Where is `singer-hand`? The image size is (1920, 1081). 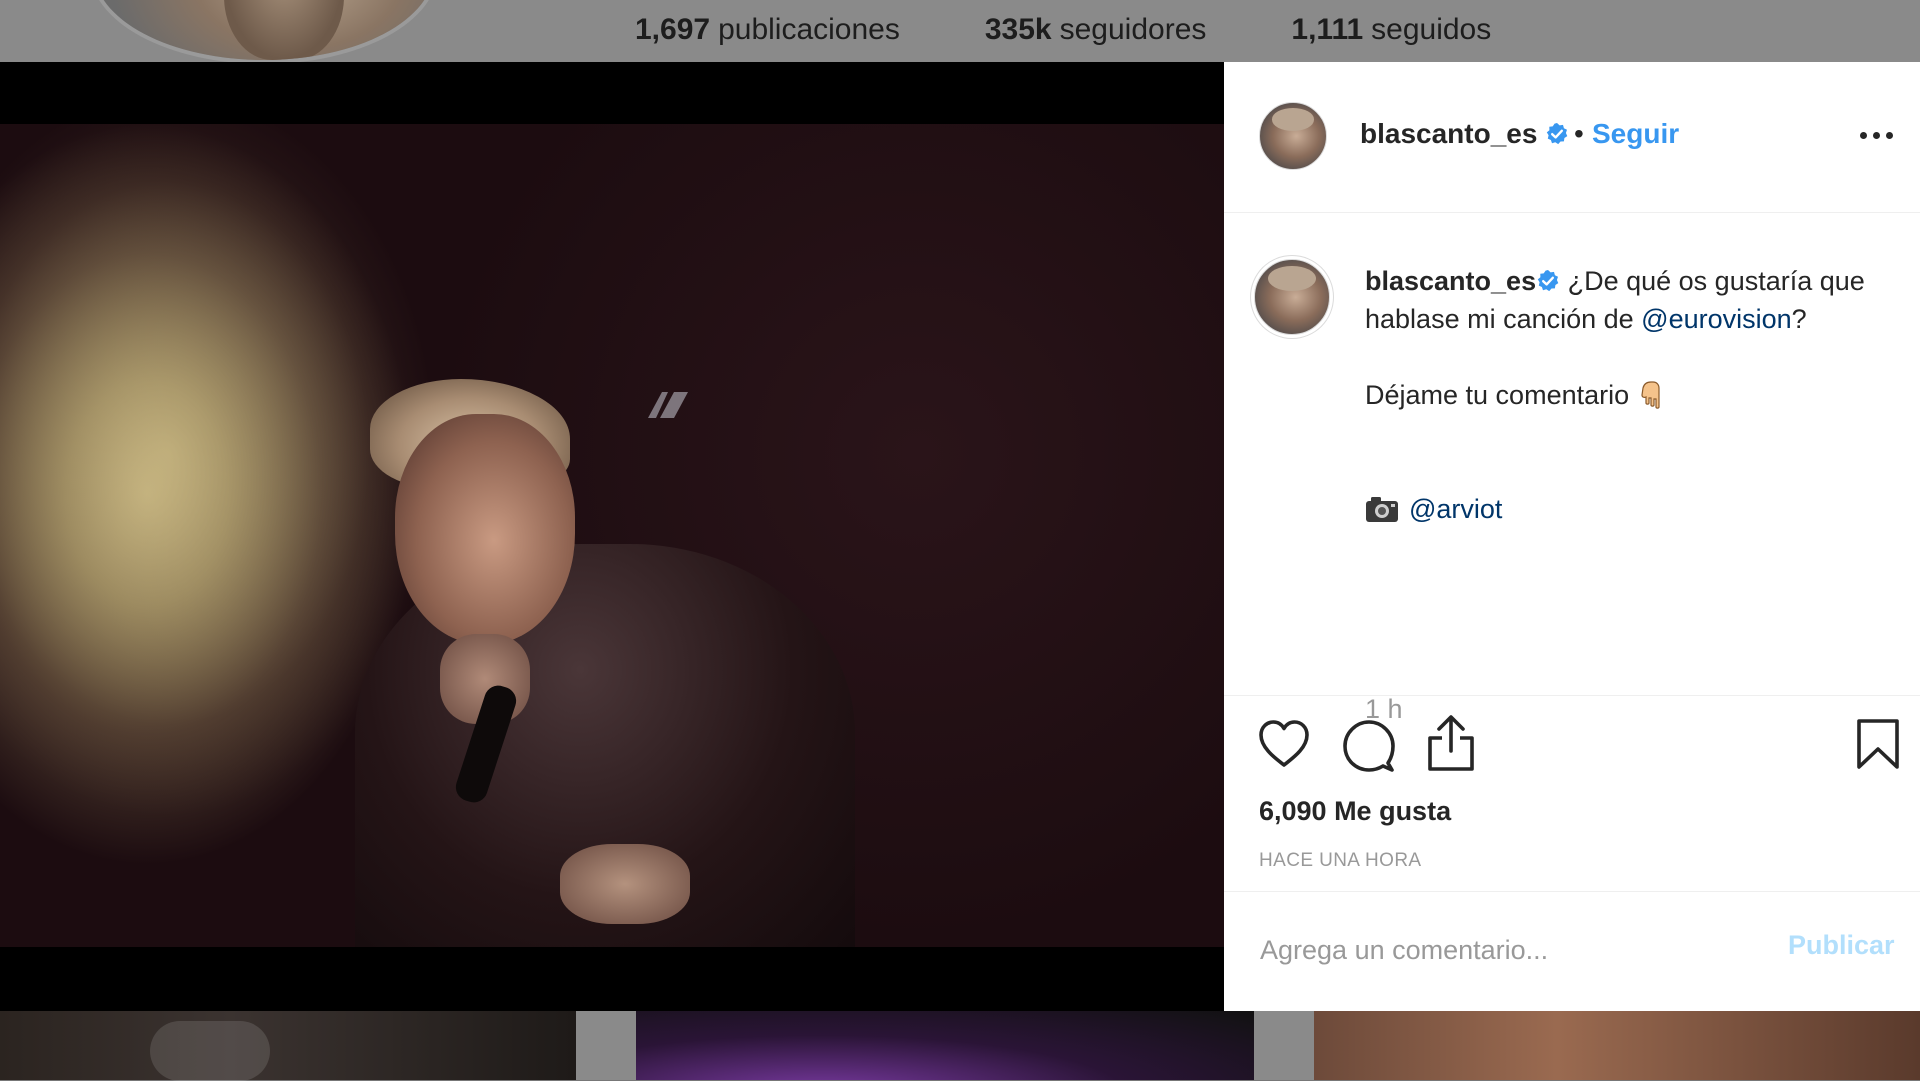 singer-hand is located at coordinates (625, 884).